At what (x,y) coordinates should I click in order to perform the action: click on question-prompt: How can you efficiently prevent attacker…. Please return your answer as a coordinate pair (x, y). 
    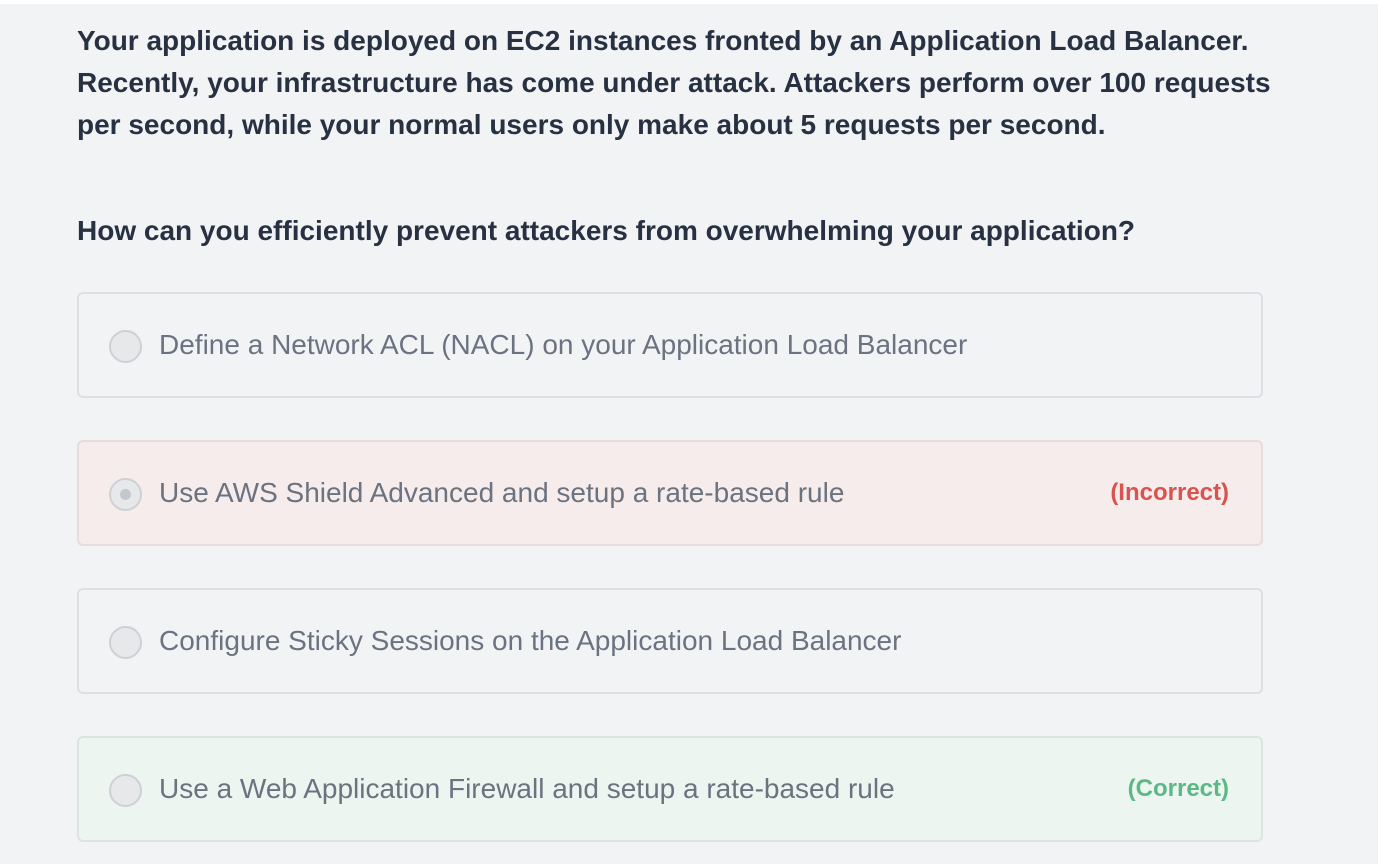
    Looking at the image, I should click on (606, 230).